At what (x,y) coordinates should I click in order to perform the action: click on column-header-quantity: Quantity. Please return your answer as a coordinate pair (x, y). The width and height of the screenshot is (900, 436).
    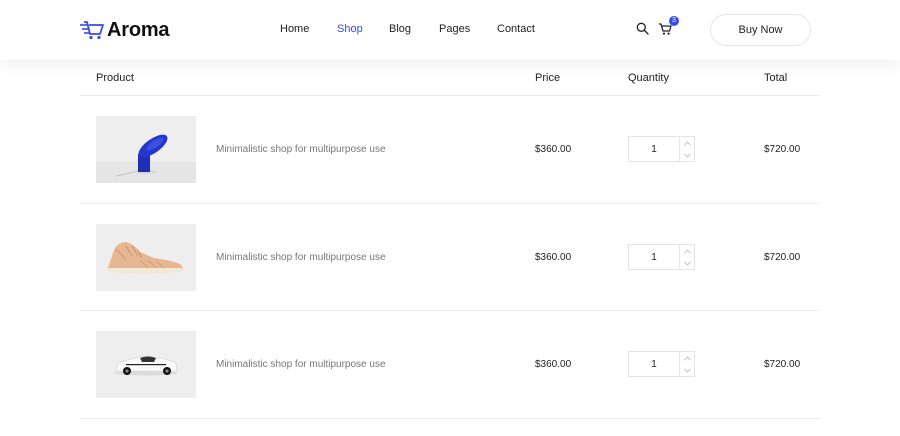
    Looking at the image, I should click on (648, 78).